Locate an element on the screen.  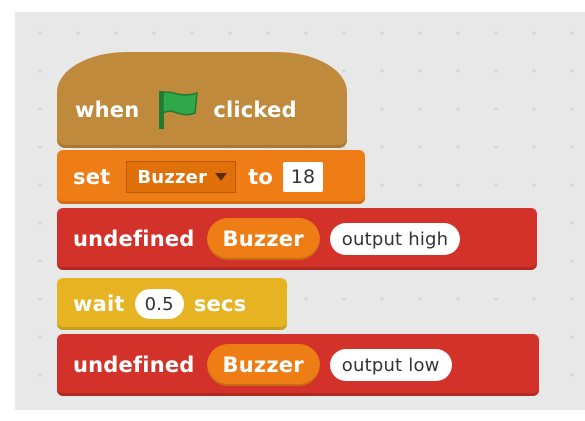
when-flag-clicked-block: when clicked is located at coordinates (202, 100).